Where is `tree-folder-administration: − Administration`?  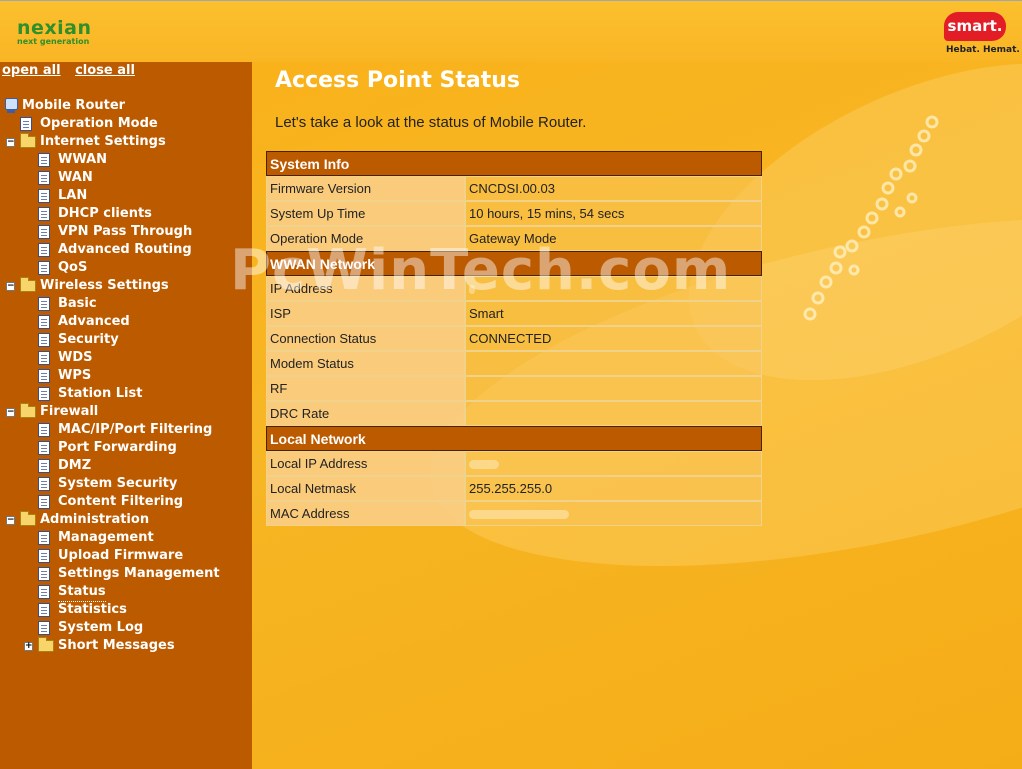
tree-folder-administration: − Administration is located at coordinates (77, 520).